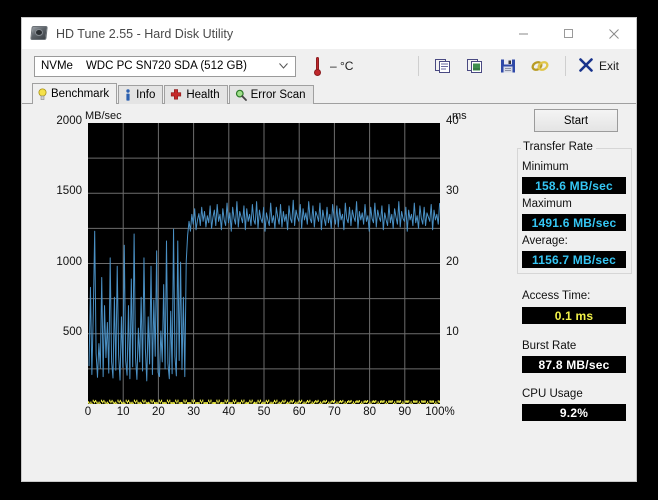 The height and width of the screenshot is (500, 658). Describe the element at coordinates (176, 95) in the screenshot. I see `health-cross-icon` at that location.